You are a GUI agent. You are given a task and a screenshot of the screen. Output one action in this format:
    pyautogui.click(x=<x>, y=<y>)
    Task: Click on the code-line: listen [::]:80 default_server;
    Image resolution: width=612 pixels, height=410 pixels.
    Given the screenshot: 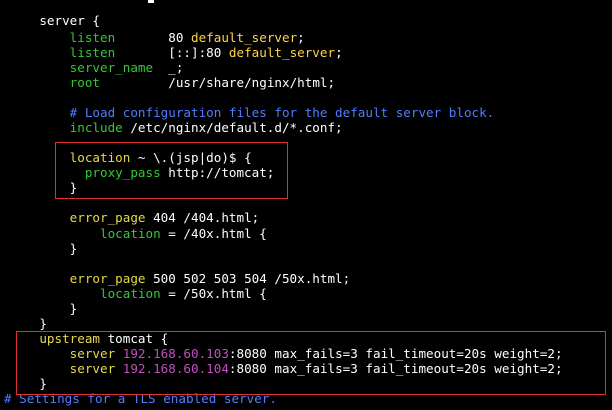 What is the action you would take?
    pyautogui.click(x=176, y=52)
    